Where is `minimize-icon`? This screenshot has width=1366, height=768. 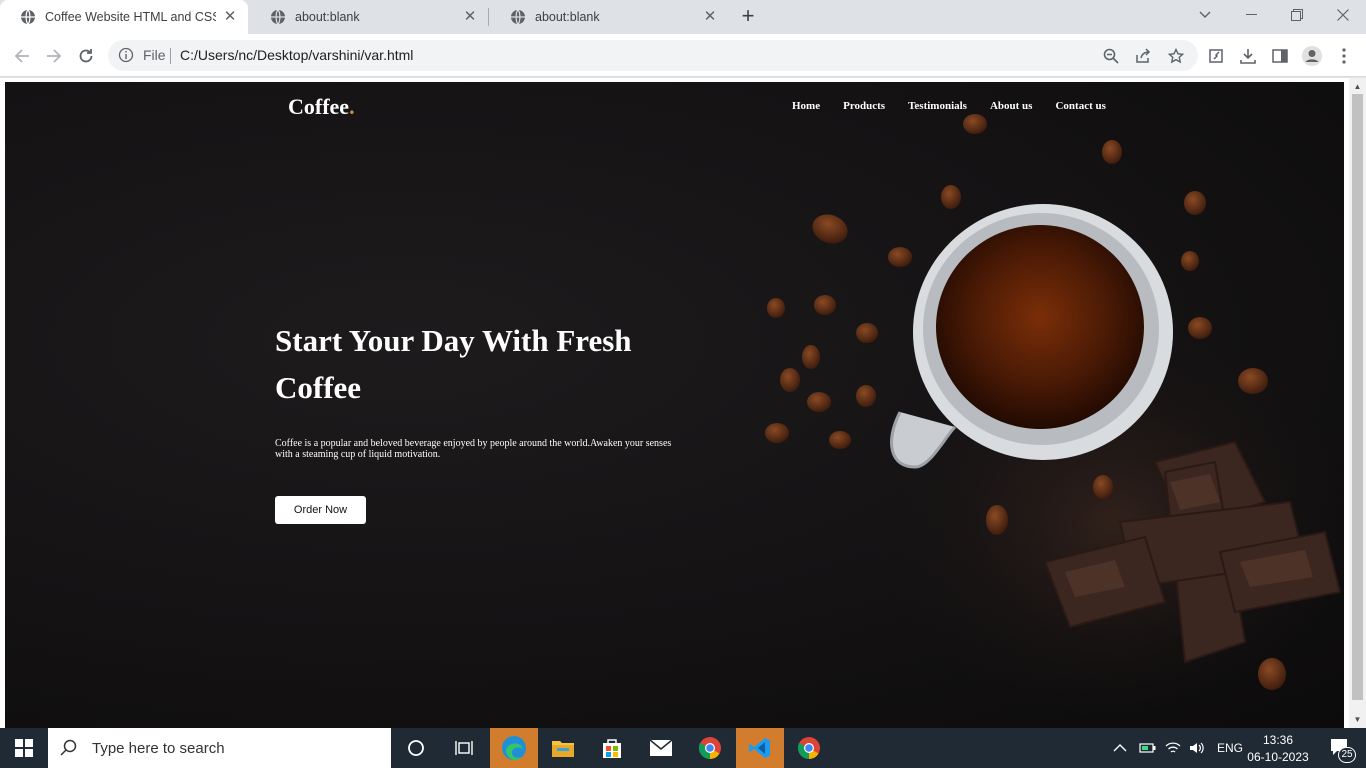 minimize-icon is located at coordinates (1251, 14).